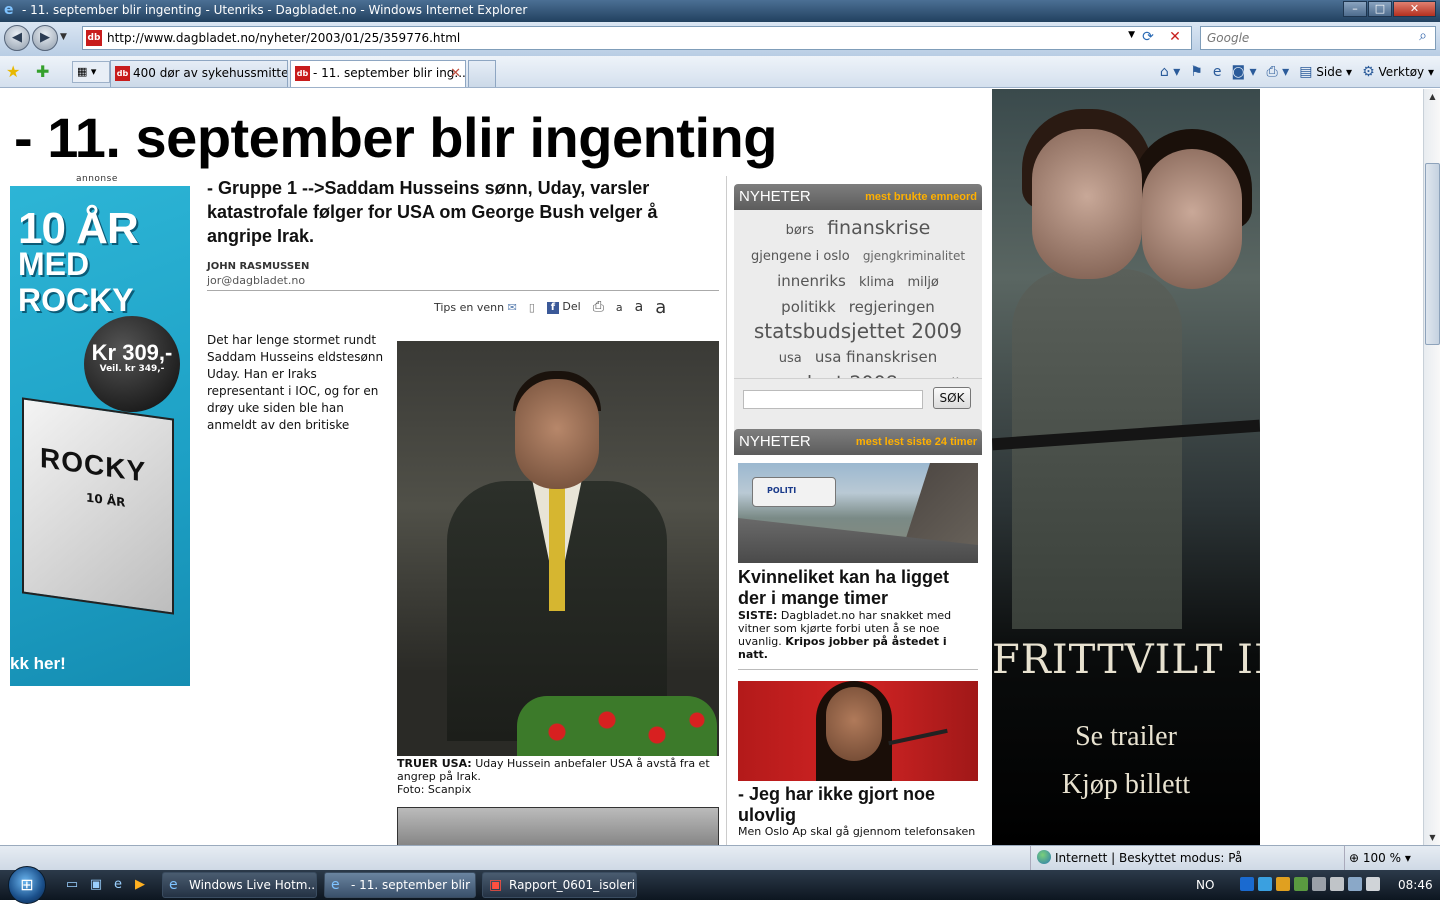  What do you see at coordinates (878, 228) in the screenshot?
I see `tag-link: finanskrise` at bounding box center [878, 228].